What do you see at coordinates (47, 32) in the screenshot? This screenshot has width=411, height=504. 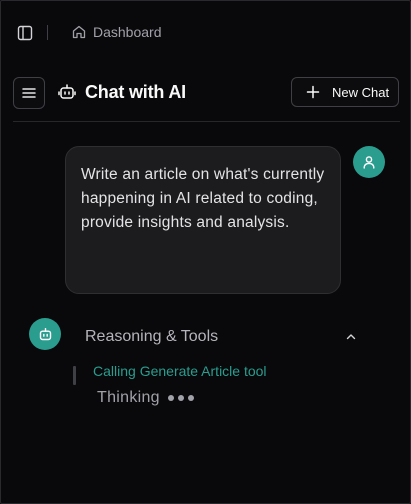 I see `toolbar-divider` at bounding box center [47, 32].